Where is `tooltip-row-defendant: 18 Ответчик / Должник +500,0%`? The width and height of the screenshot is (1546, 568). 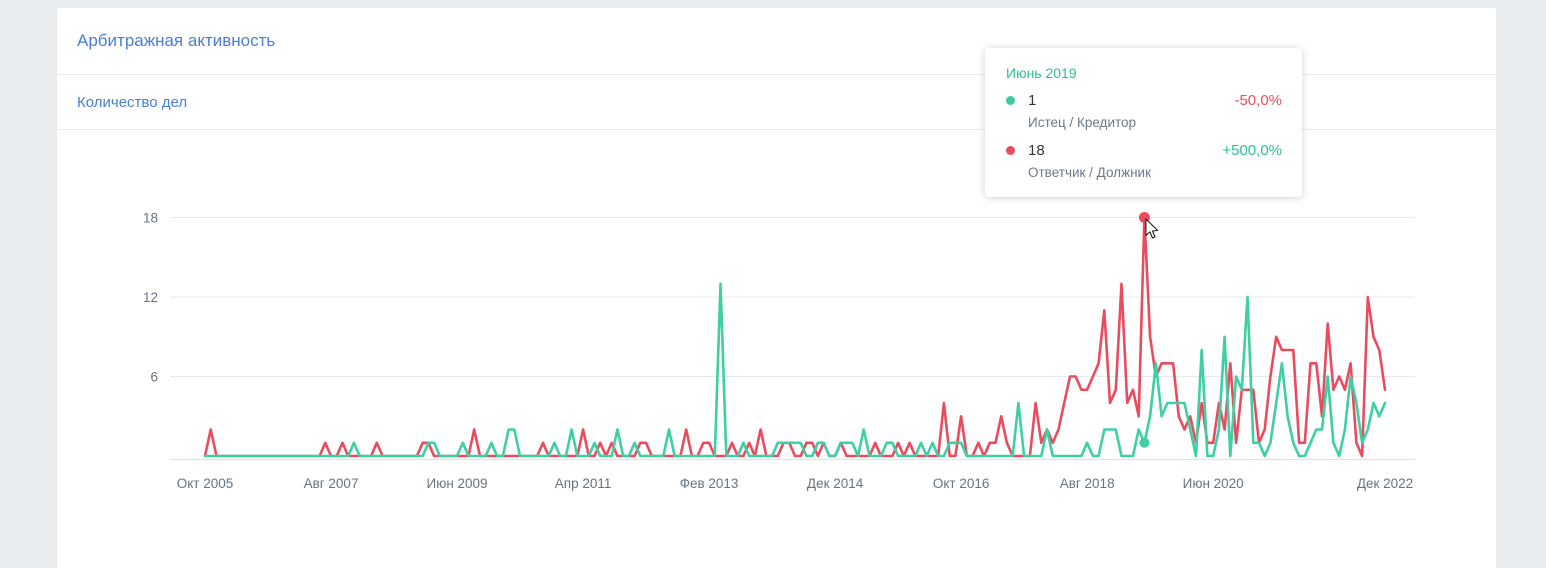
tooltip-row-defendant: 18 Ответчик / Должник +500,0% is located at coordinates (1143, 161).